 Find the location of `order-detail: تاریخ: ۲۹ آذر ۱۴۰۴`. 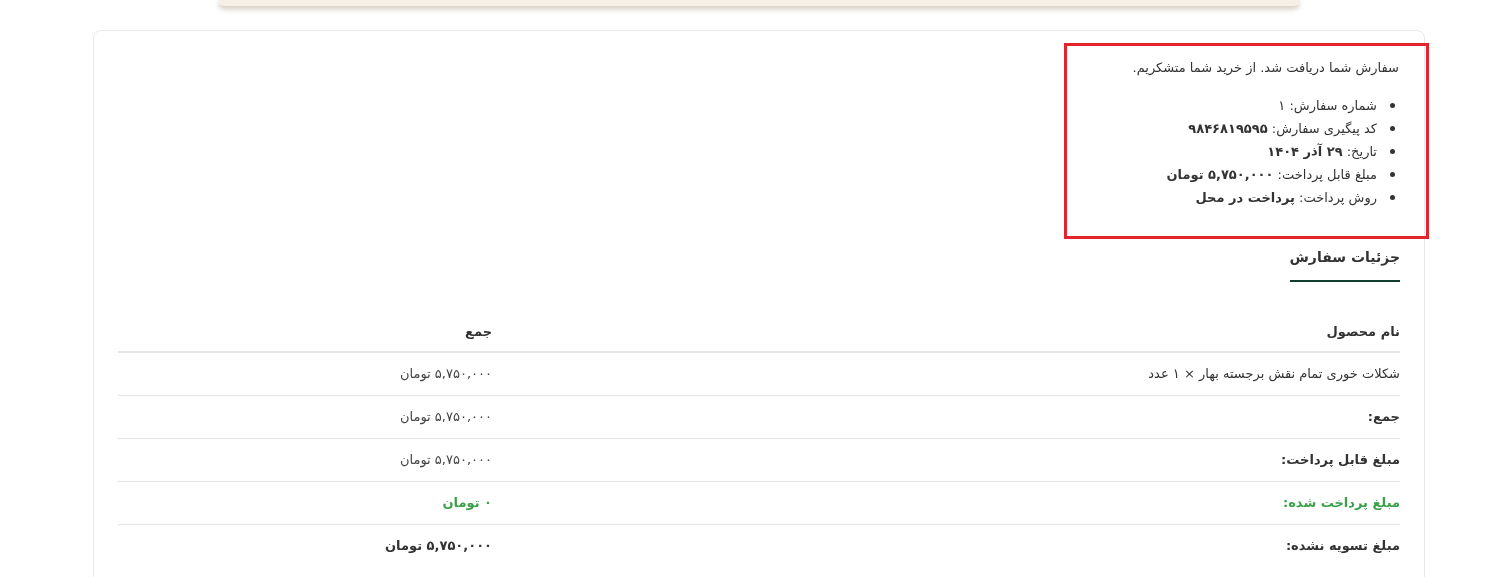

order-detail: تاریخ: ۲۹ آذر ۱۴۰۴ is located at coordinates (1322, 151).